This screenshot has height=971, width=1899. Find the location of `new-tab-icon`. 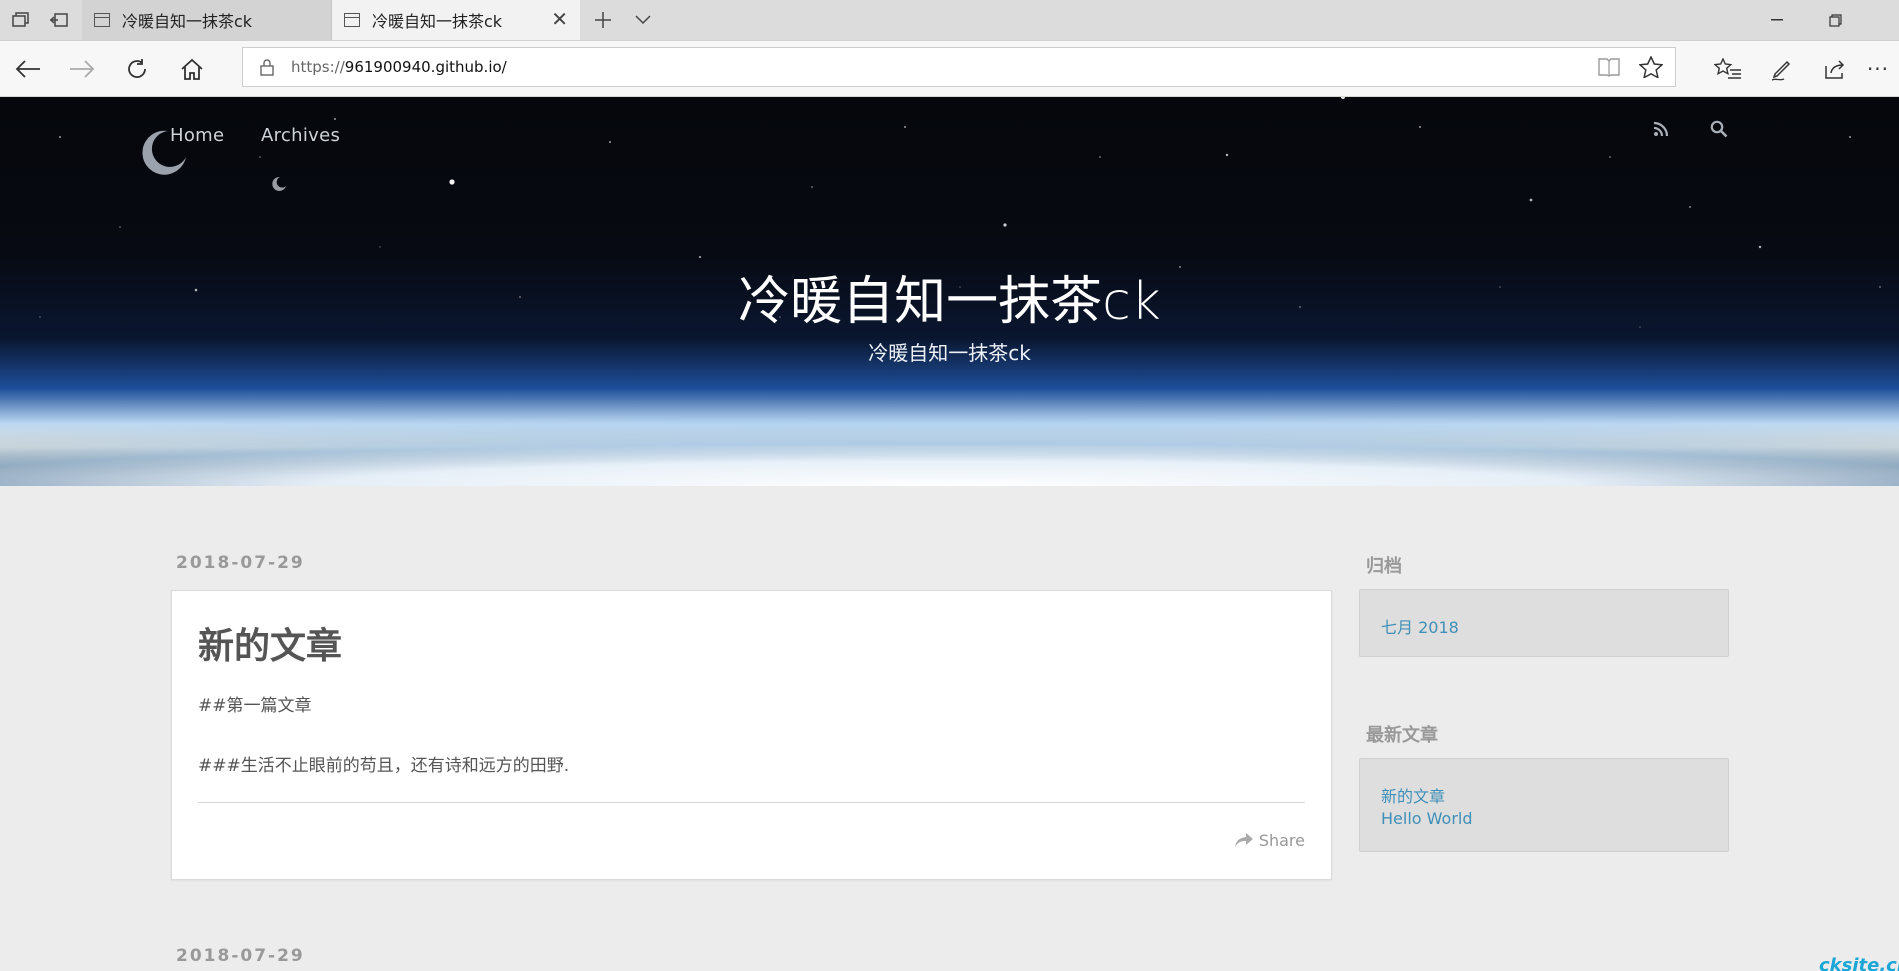

new-tab-icon is located at coordinates (603, 20).